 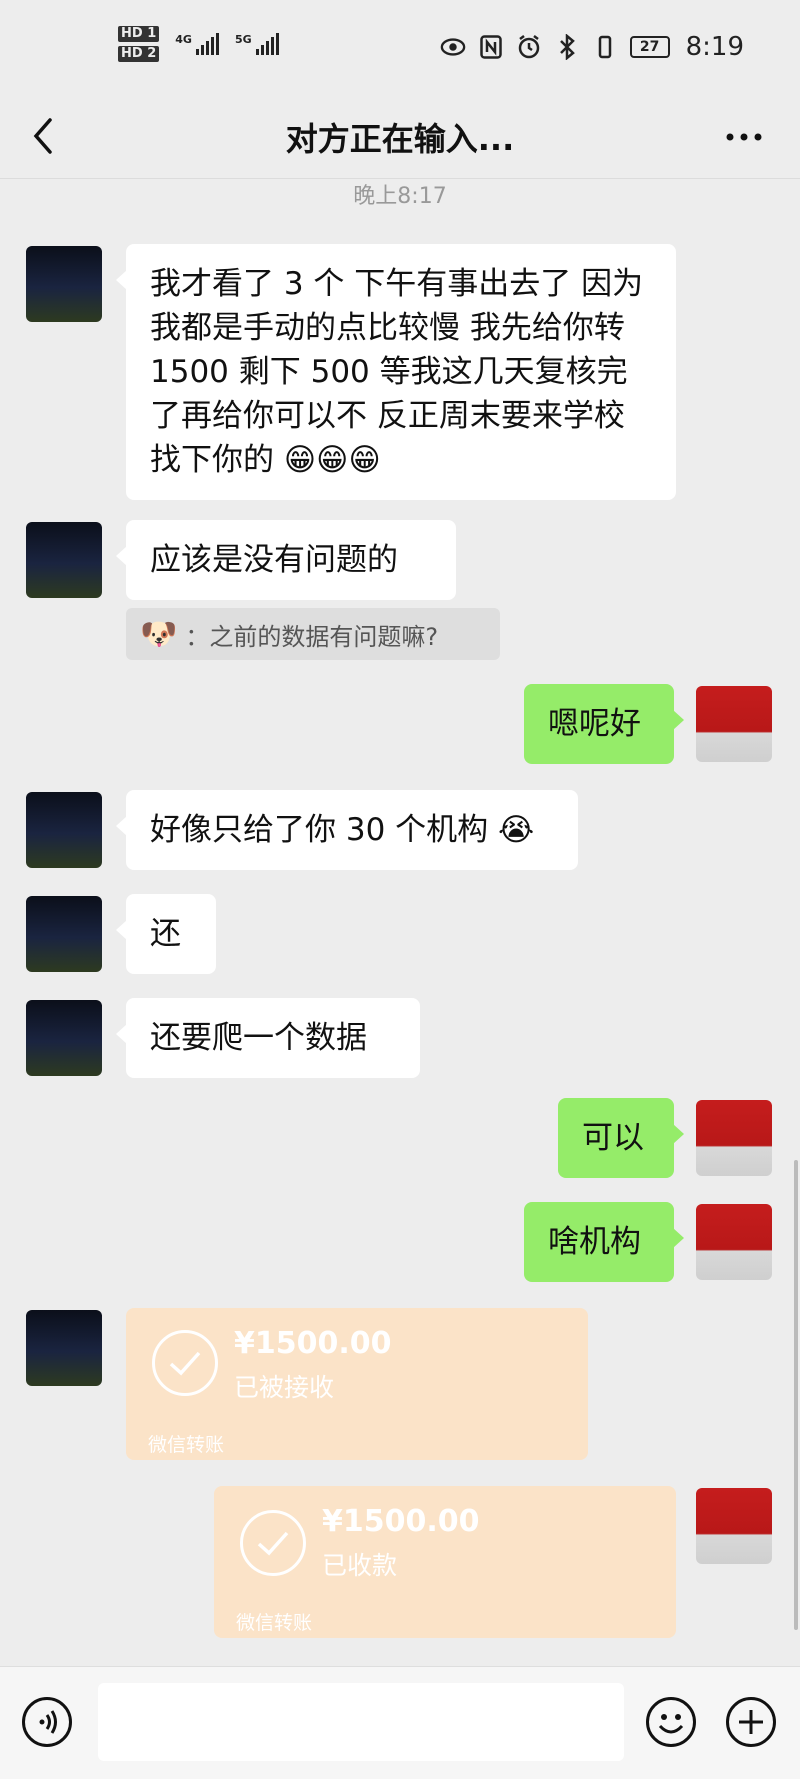 What do you see at coordinates (284, 1387) in the screenshot?
I see `transfer-status: 已被接收` at bounding box center [284, 1387].